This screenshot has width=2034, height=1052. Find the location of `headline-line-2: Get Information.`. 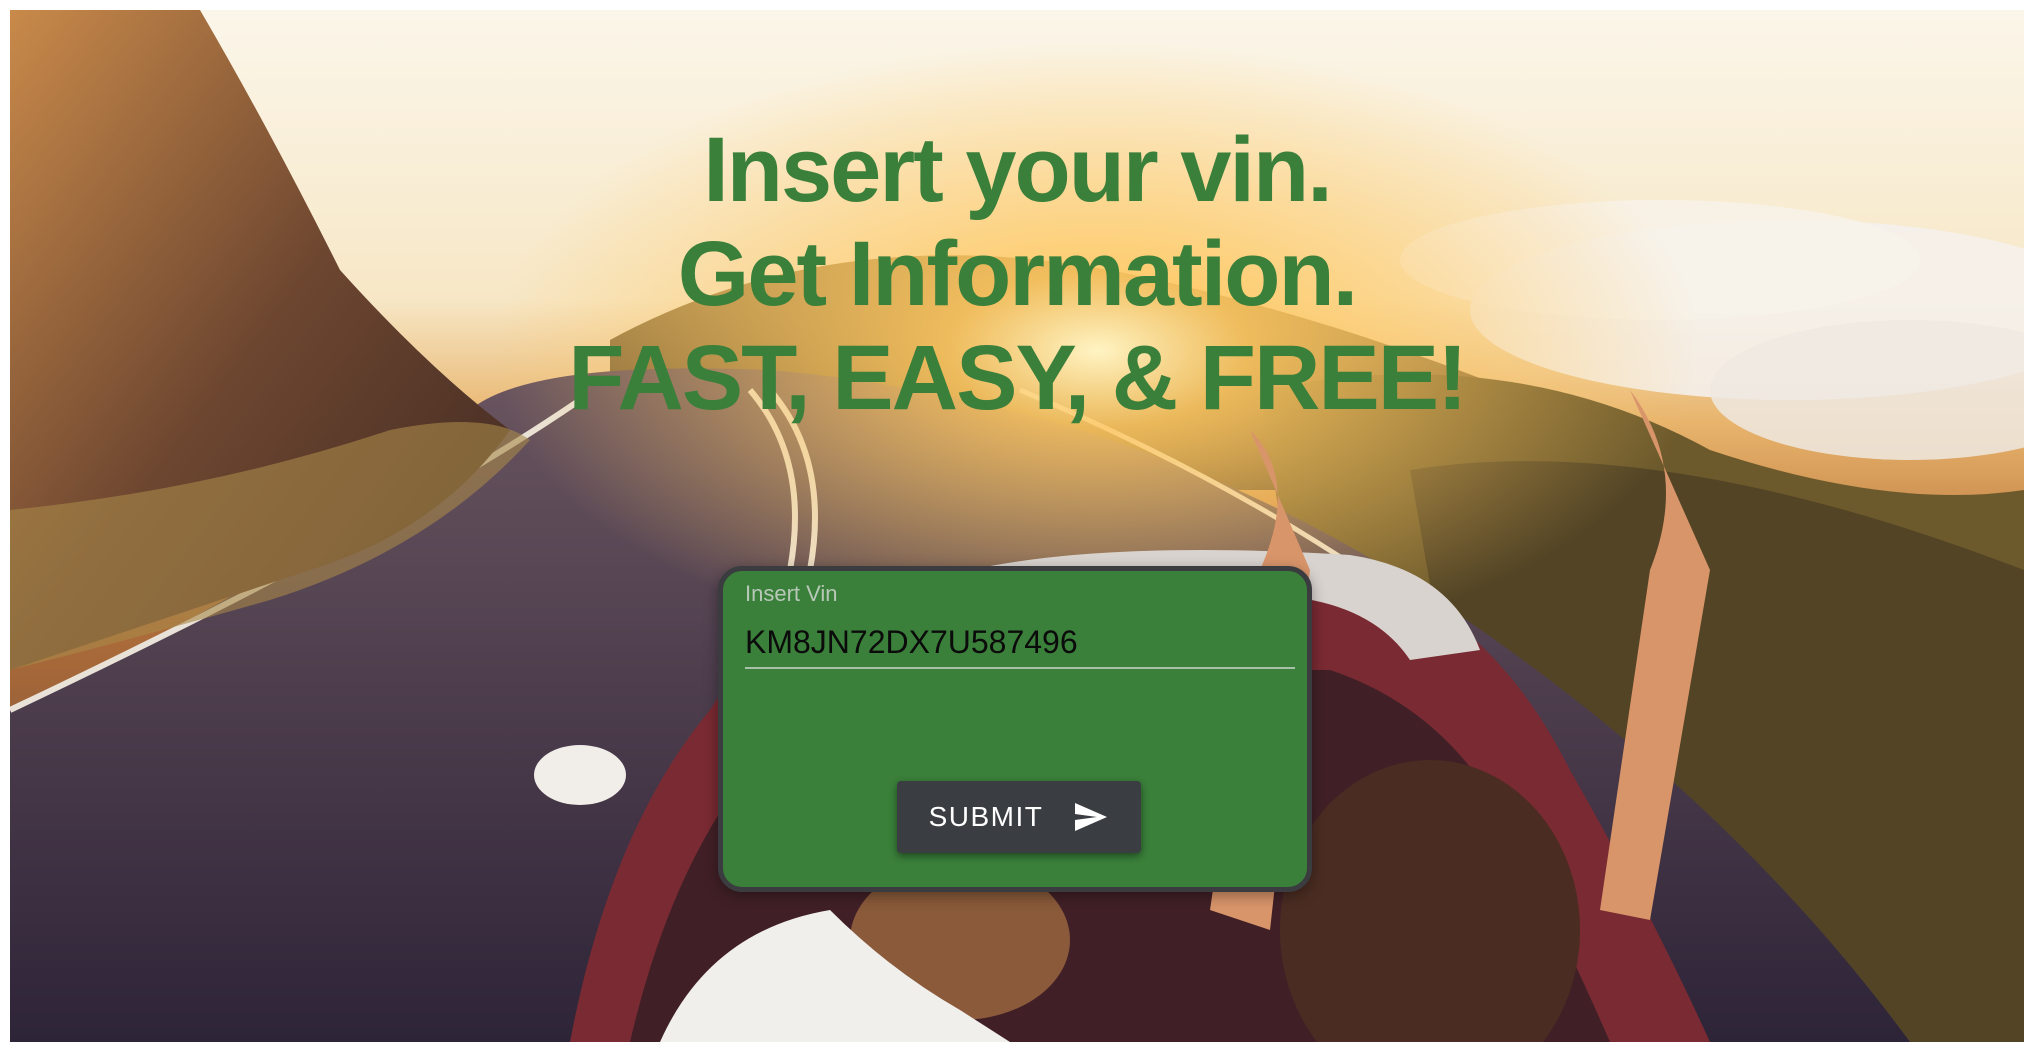

headline-line-2: Get Information. is located at coordinates (1017, 274).